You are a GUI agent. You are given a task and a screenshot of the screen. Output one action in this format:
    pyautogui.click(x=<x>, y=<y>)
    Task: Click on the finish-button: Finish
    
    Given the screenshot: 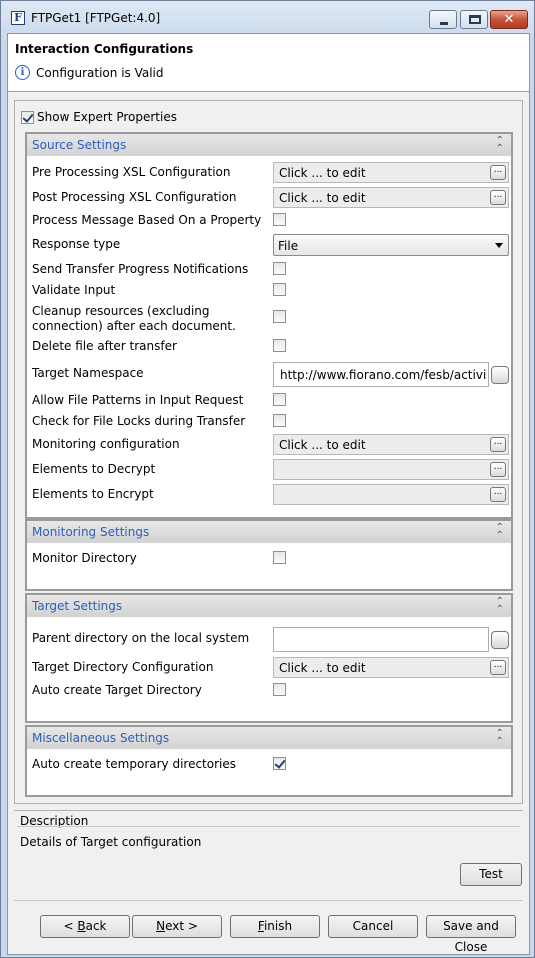 What is the action you would take?
    pyautogui.click(x=275, y=926)
    